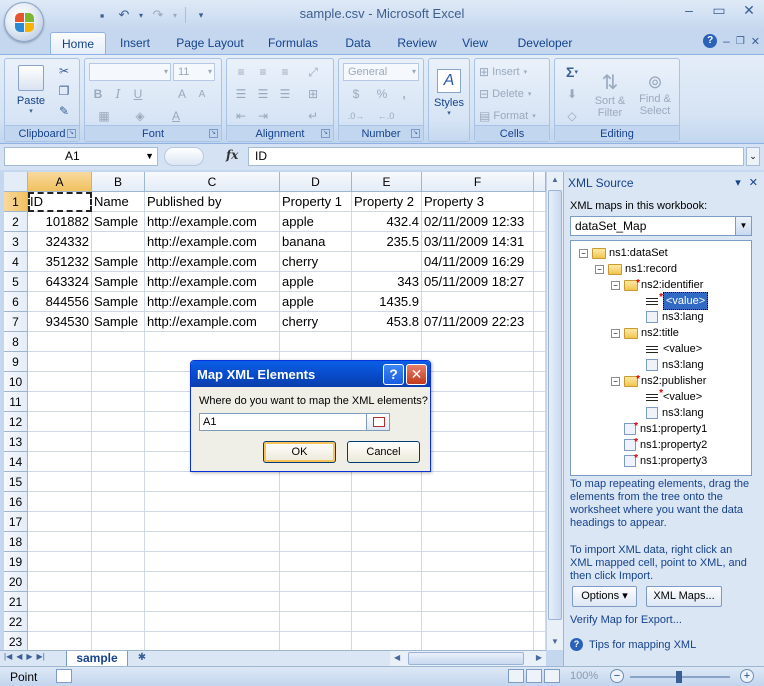 The width and height of the screenshot is (764, 686). What do you see at coordinates (417, 43) in the screenshot?
I see `tab-review: Review` at bounding box center [417, 43].